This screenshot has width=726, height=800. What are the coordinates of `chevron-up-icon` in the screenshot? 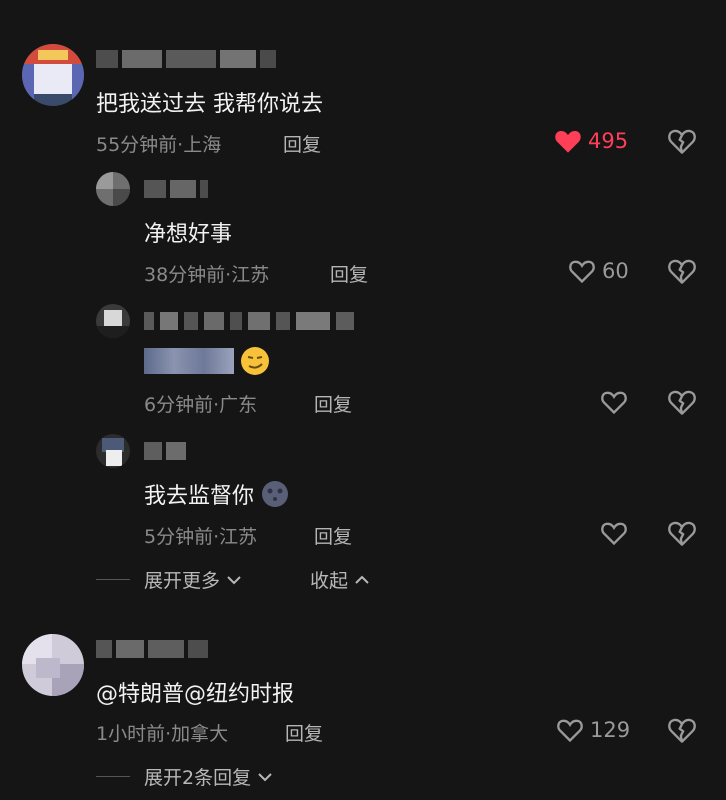 It's located at (362, 579).